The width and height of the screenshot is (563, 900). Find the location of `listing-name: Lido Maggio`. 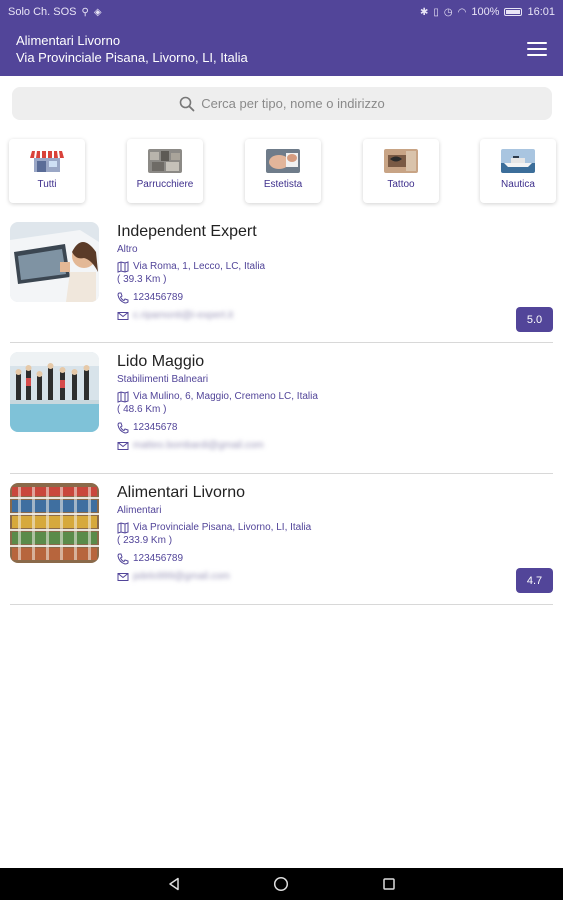

listing-name: Lido Maggio is located at coordinates (161, 361).